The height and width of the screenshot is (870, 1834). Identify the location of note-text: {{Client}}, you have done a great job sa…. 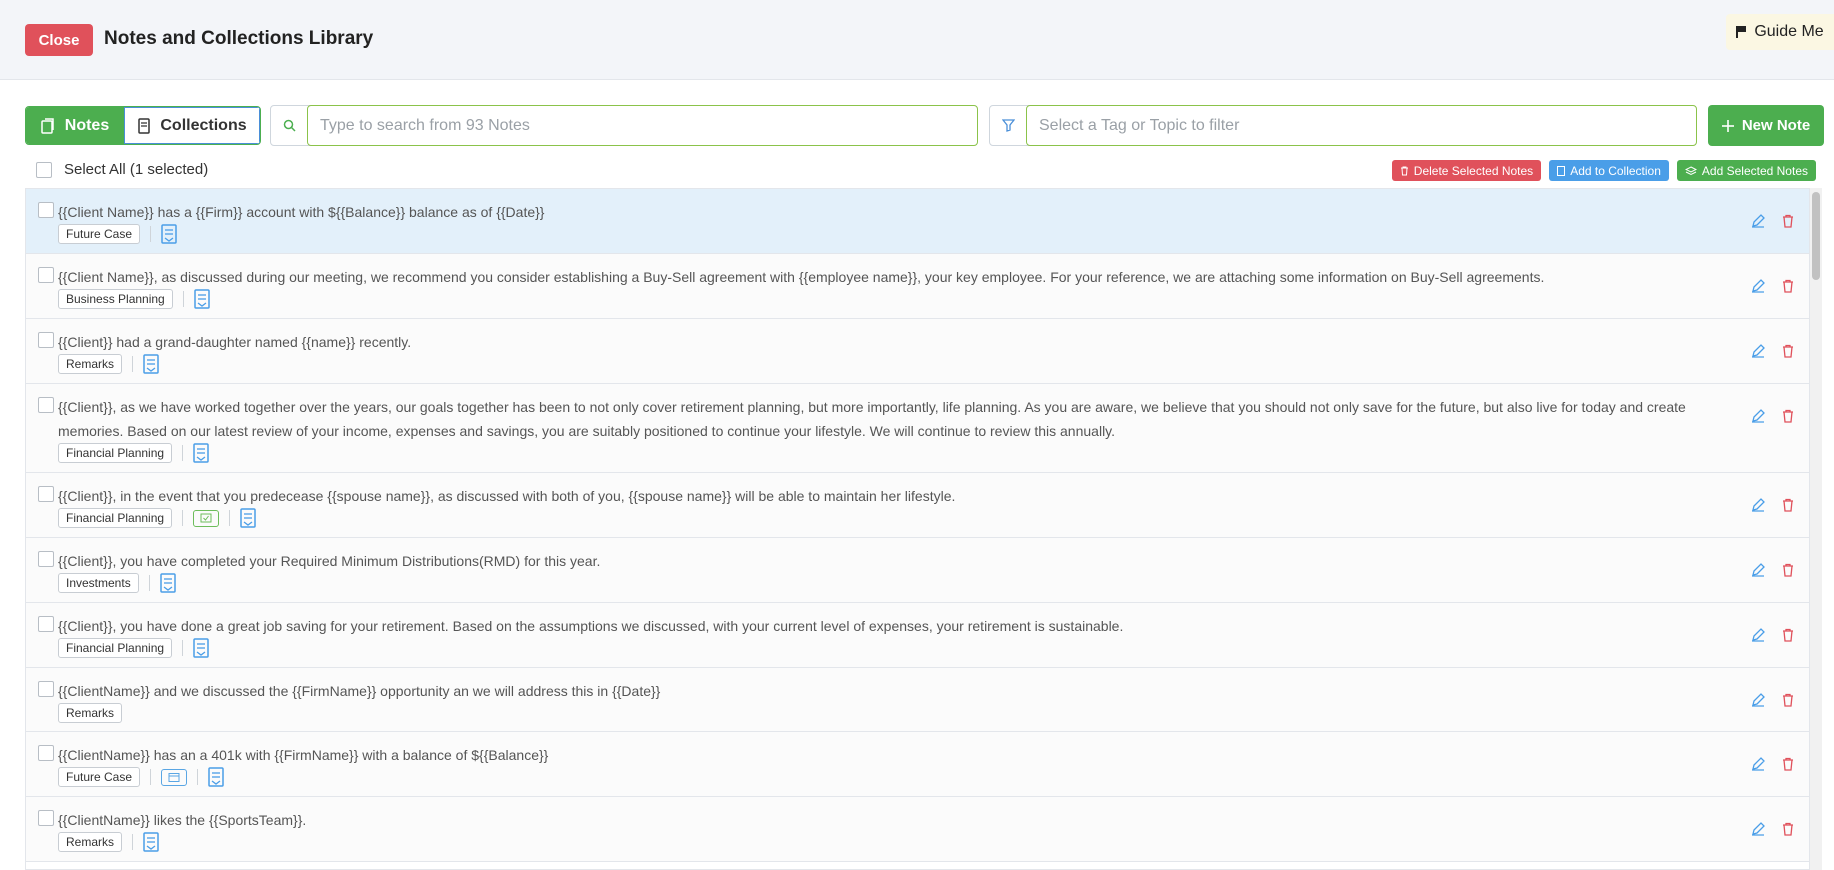
(591, 626).